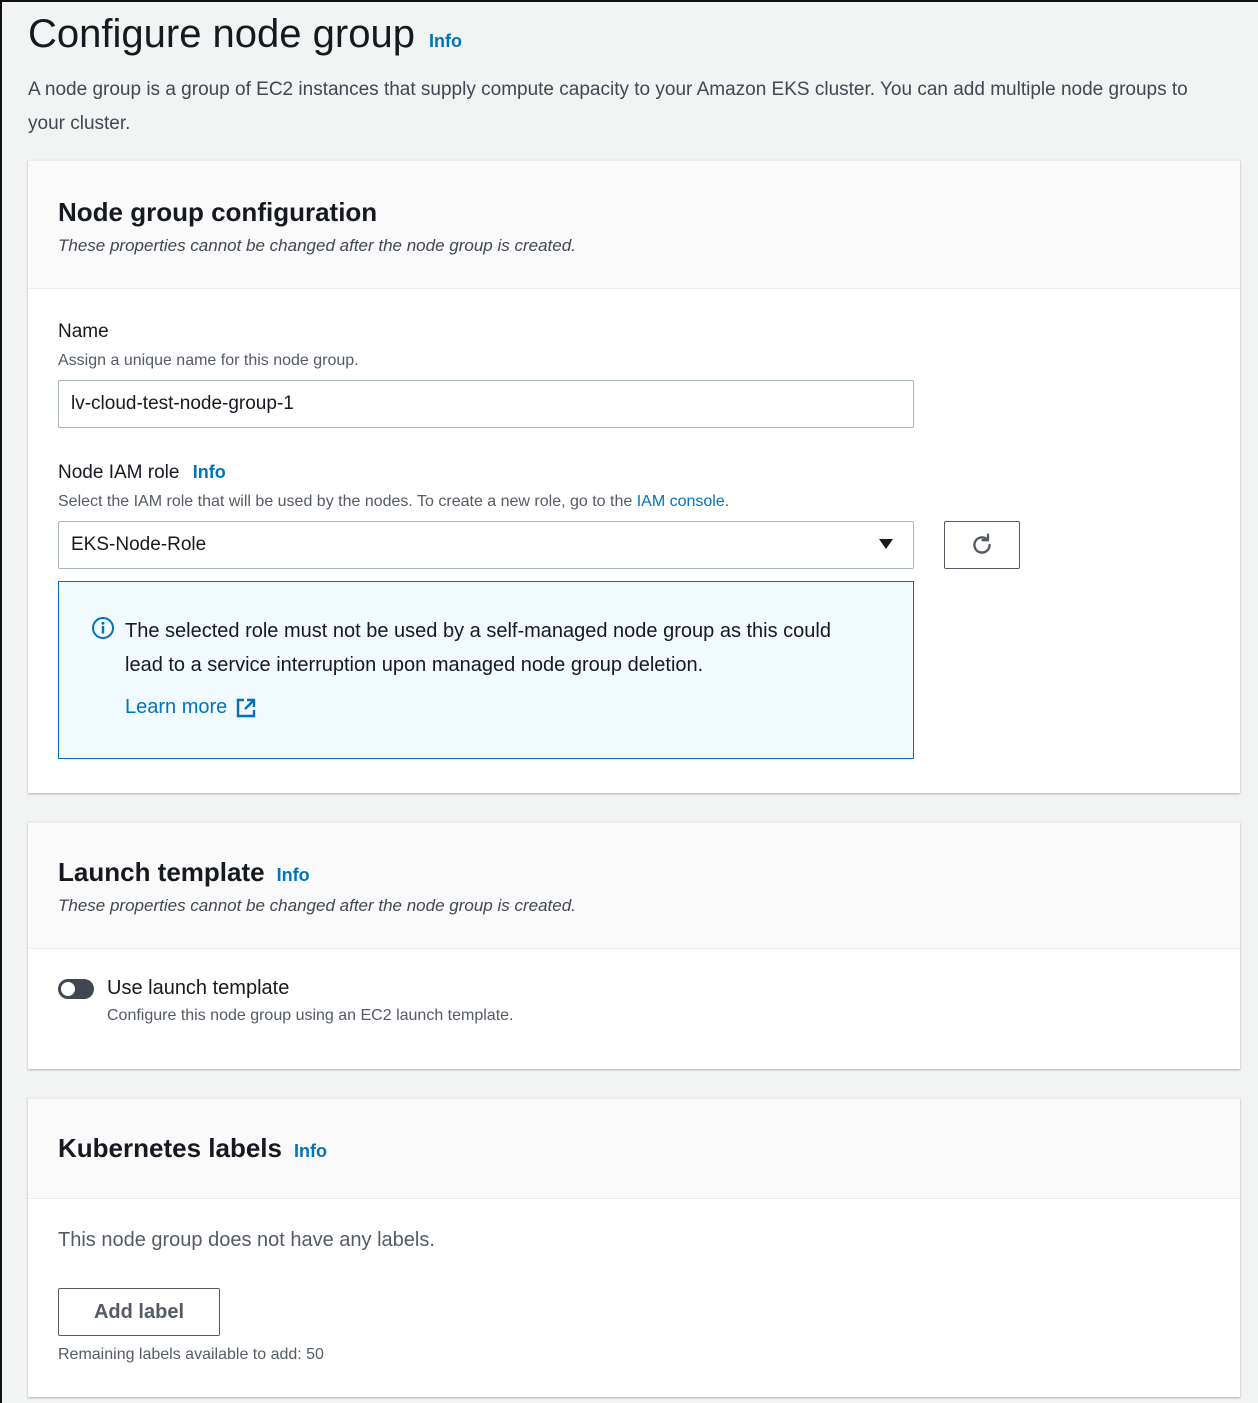  Describe the element at coordinates (76, 989) in the screenshot. I see `launch-template-toggle` at that location.